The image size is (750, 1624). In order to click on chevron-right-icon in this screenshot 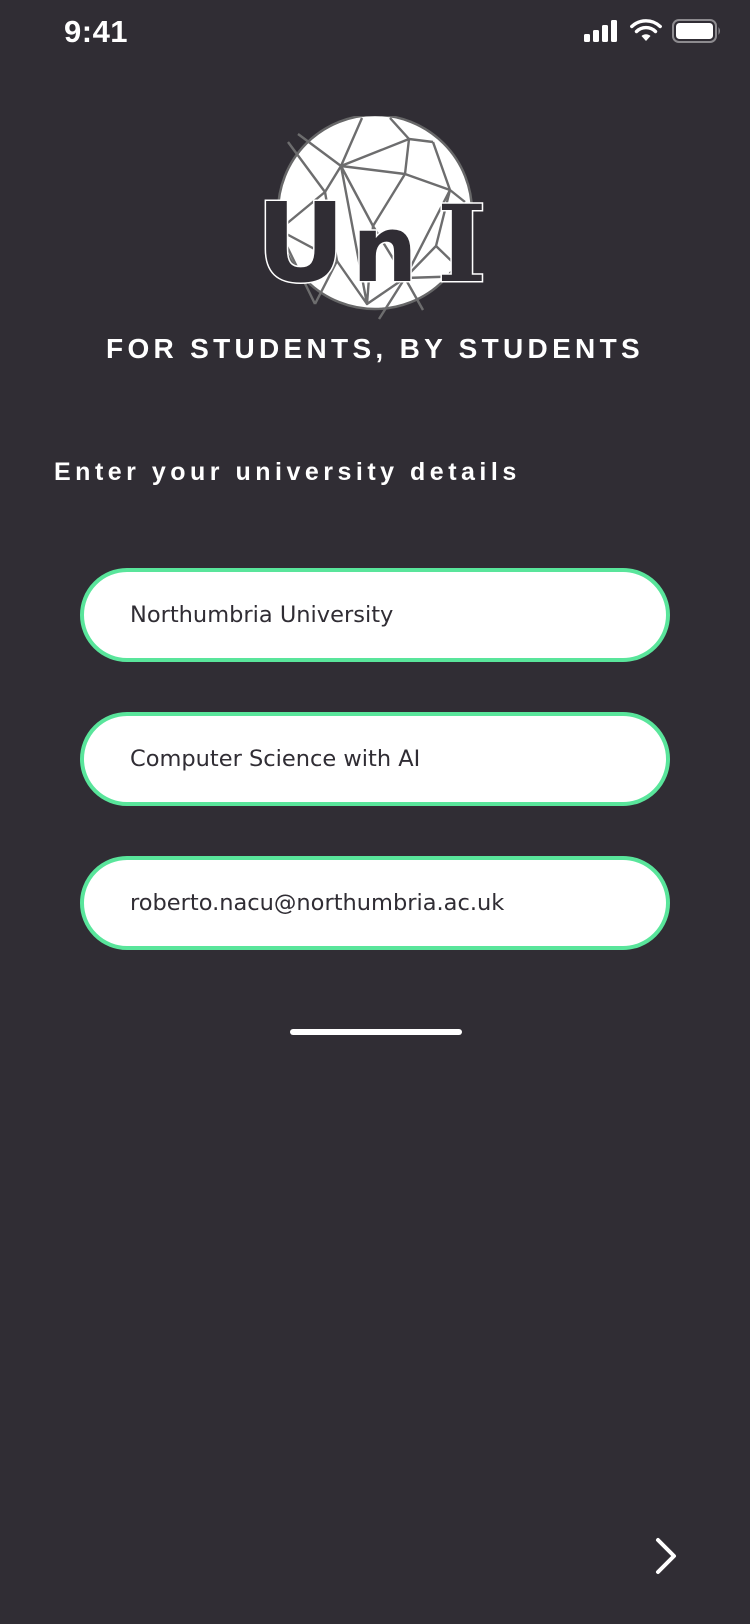, I will do `click(666, 1556)`.